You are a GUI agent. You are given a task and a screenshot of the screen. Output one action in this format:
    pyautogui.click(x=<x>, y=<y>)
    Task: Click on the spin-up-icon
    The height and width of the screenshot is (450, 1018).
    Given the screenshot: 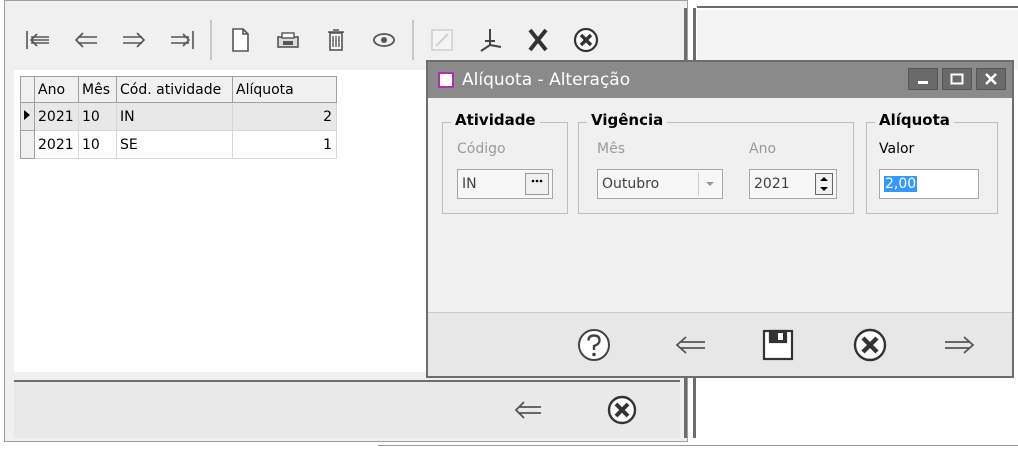 What is the action you would take?
    pyautogui.click(x=824, y=179)
    